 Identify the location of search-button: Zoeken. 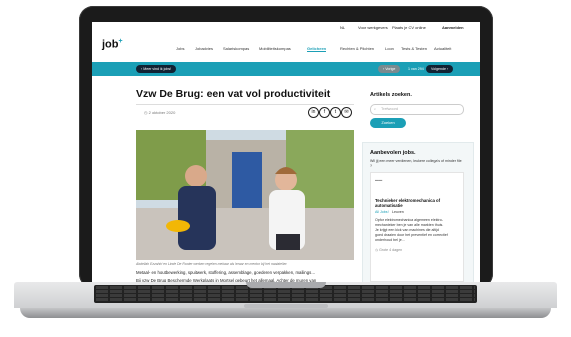
(388, 123).